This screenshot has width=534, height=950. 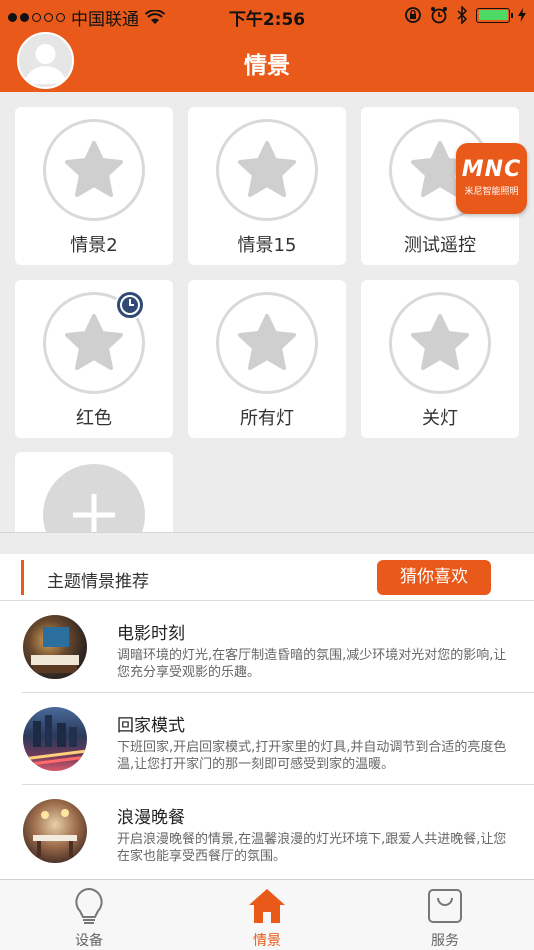 I want to click on status-right, so click(x=465, y=15).